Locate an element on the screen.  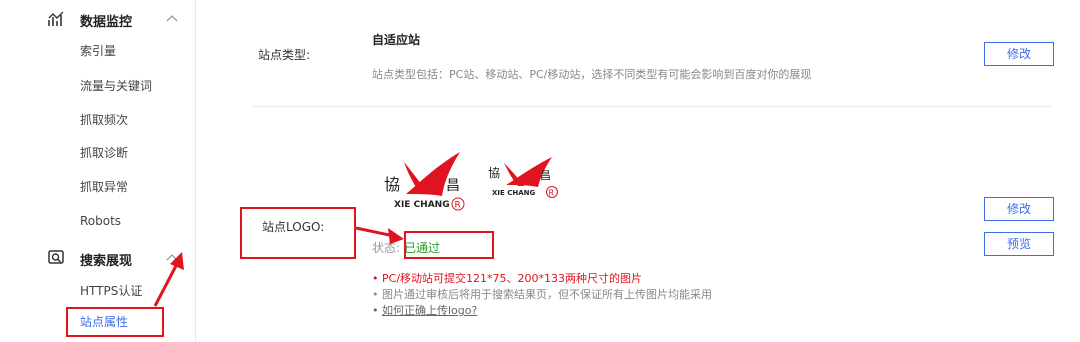
logo-small-left-char: 協 is located at coordinates (494, 172).